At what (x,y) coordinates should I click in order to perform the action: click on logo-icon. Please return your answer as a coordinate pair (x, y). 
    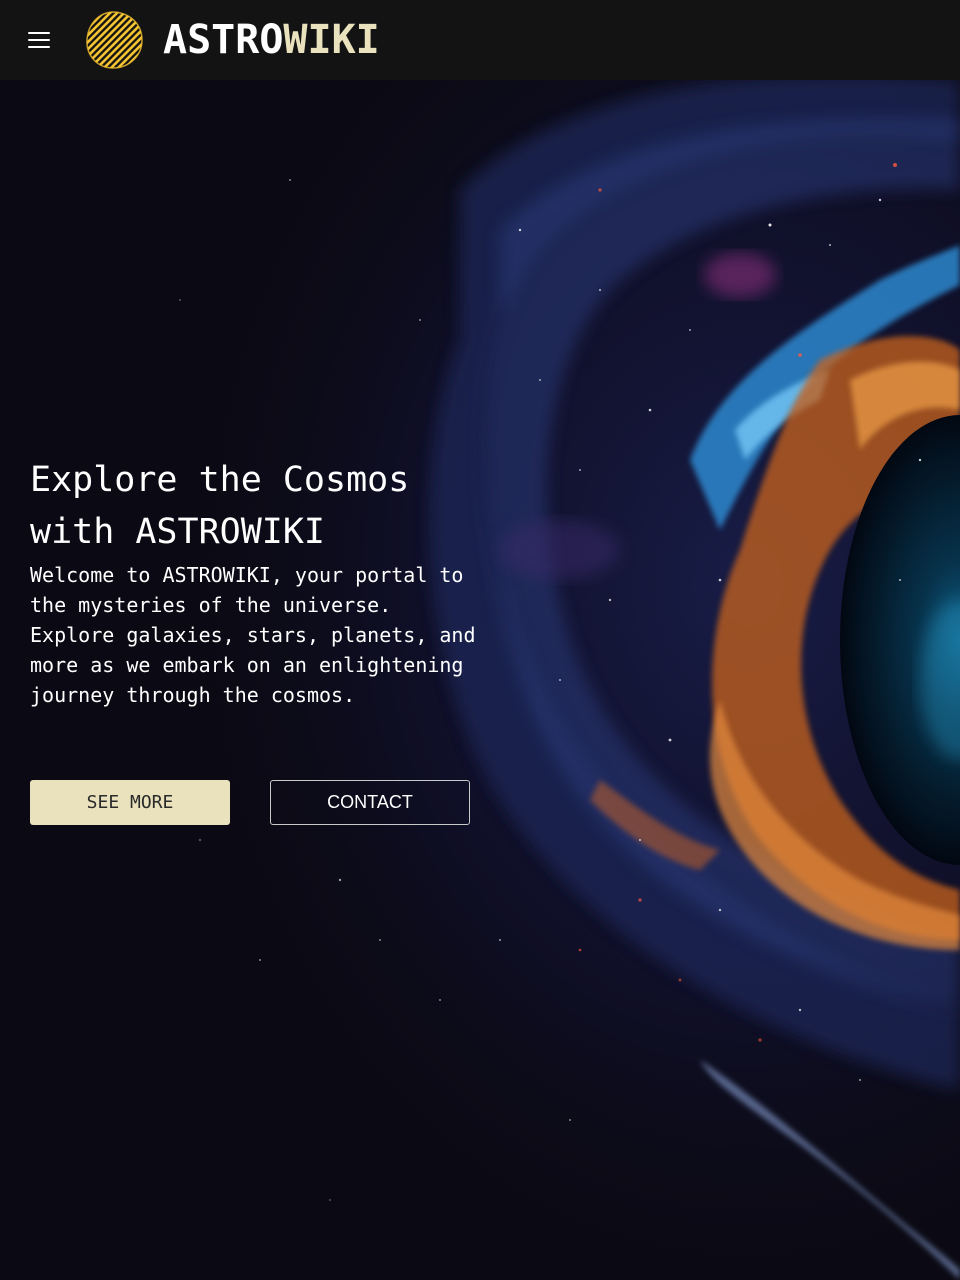
    Looking at the image, I should click on (114, 40).